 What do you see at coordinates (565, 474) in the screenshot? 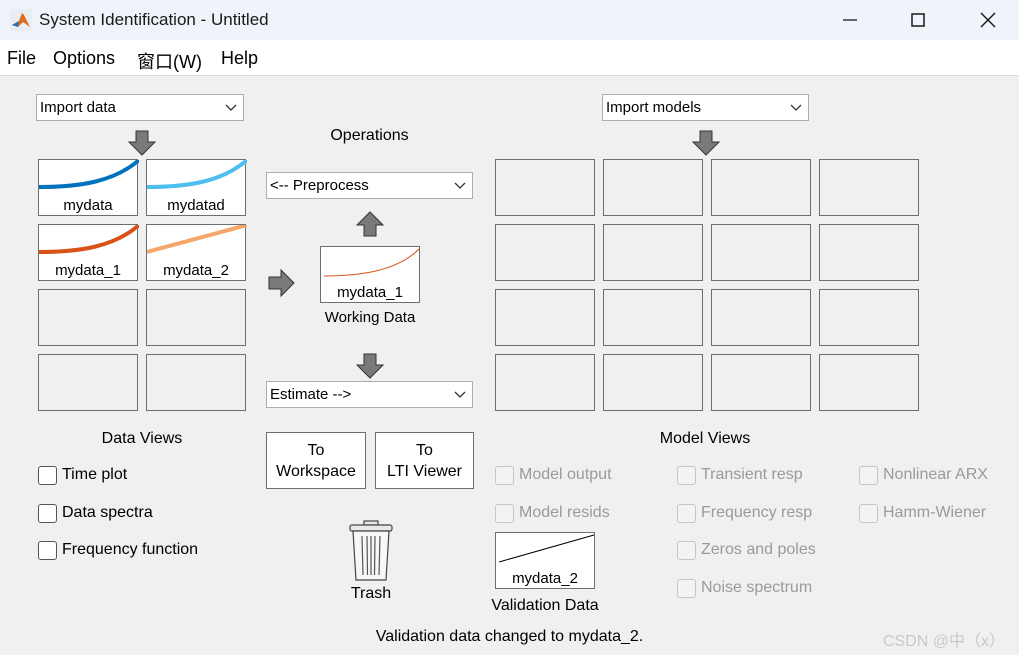
I see `checkbox-label: Model output` at bounding box center [565, 474].